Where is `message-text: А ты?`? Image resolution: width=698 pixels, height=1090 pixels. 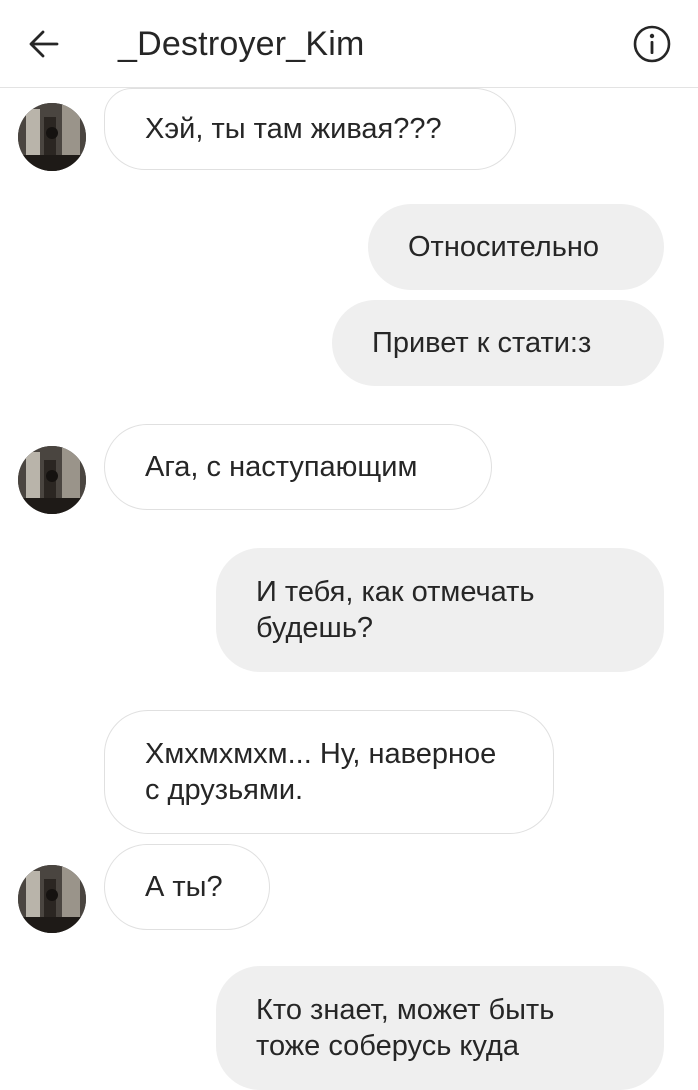 message-text: А ты? is located at coordinates (184, 887).